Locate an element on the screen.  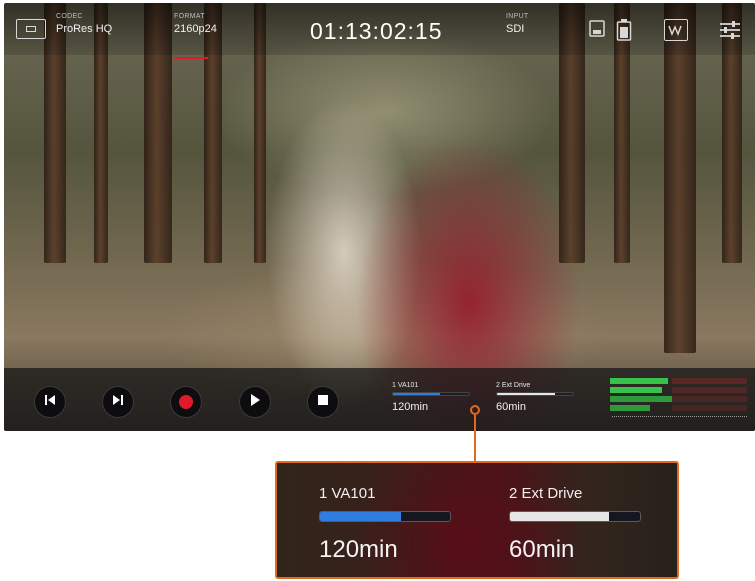
skip-forward-button is located at coordinates (118, 402).